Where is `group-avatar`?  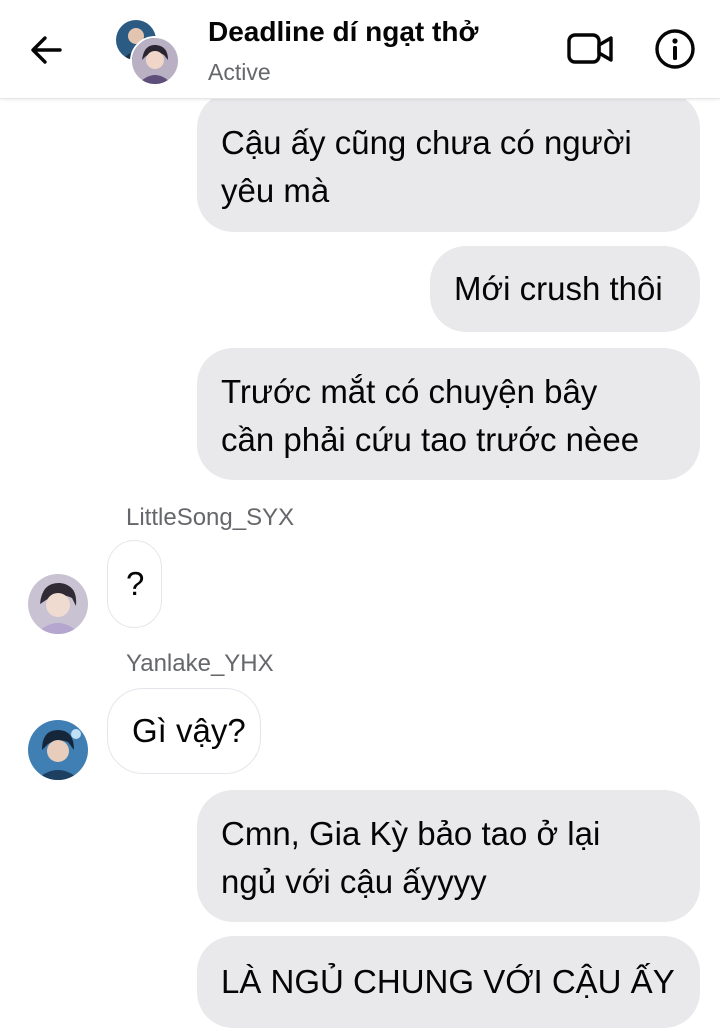 group-avatar is located at coordinates (148, 53).